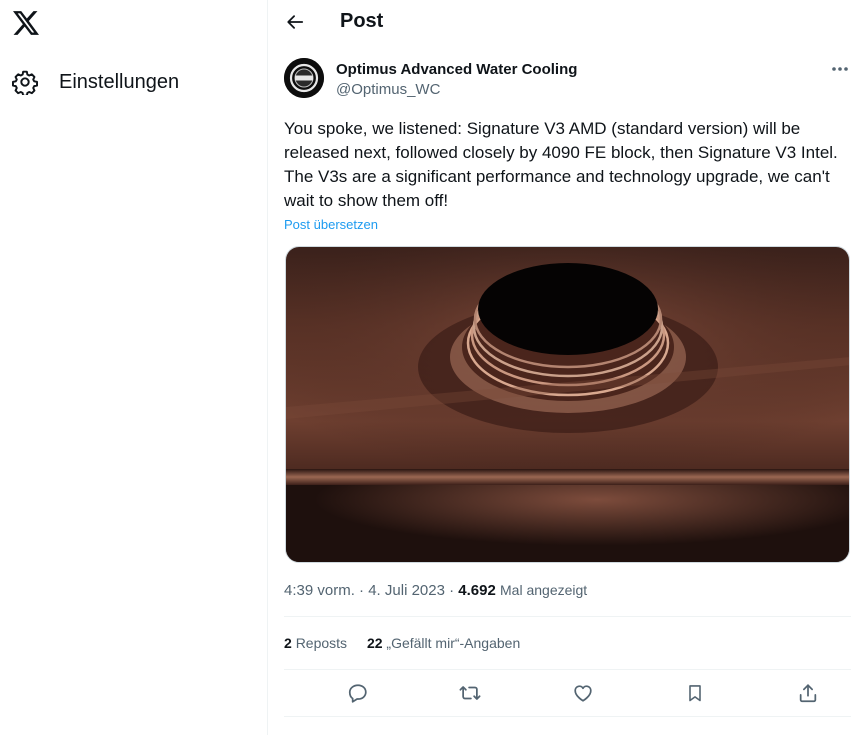  Describe the element at coordinates (477, 590) in the screenshot. I see `views-count: 4.692` at that location.